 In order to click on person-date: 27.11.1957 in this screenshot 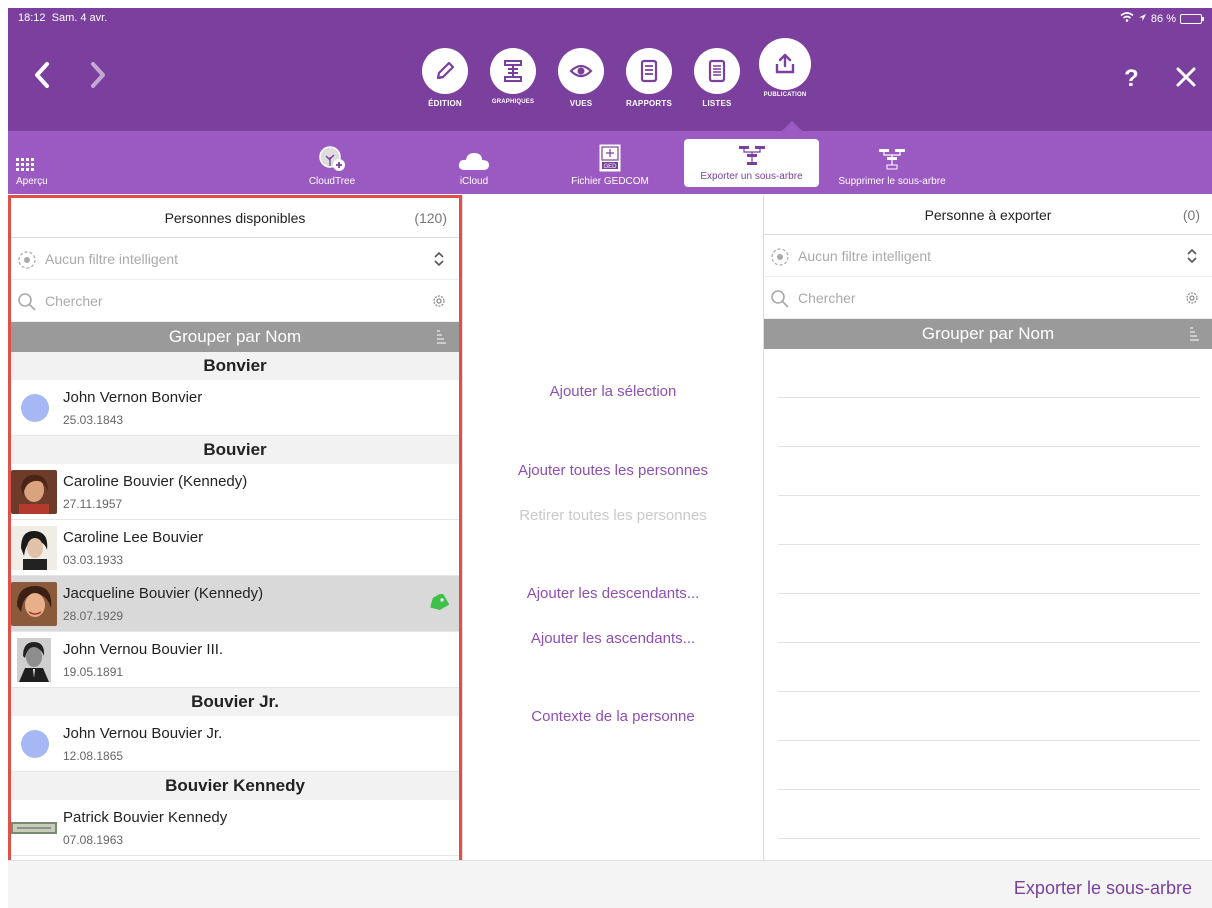, I will do `click(93, 504)`.